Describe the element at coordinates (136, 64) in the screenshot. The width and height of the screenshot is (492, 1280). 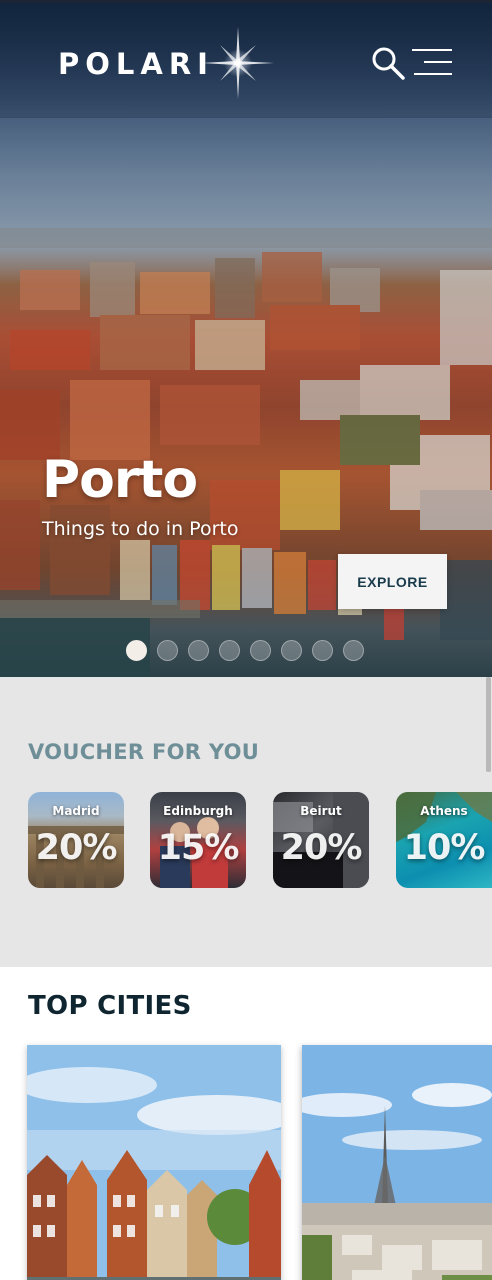
I see `logo-text: POLARI` at that location.